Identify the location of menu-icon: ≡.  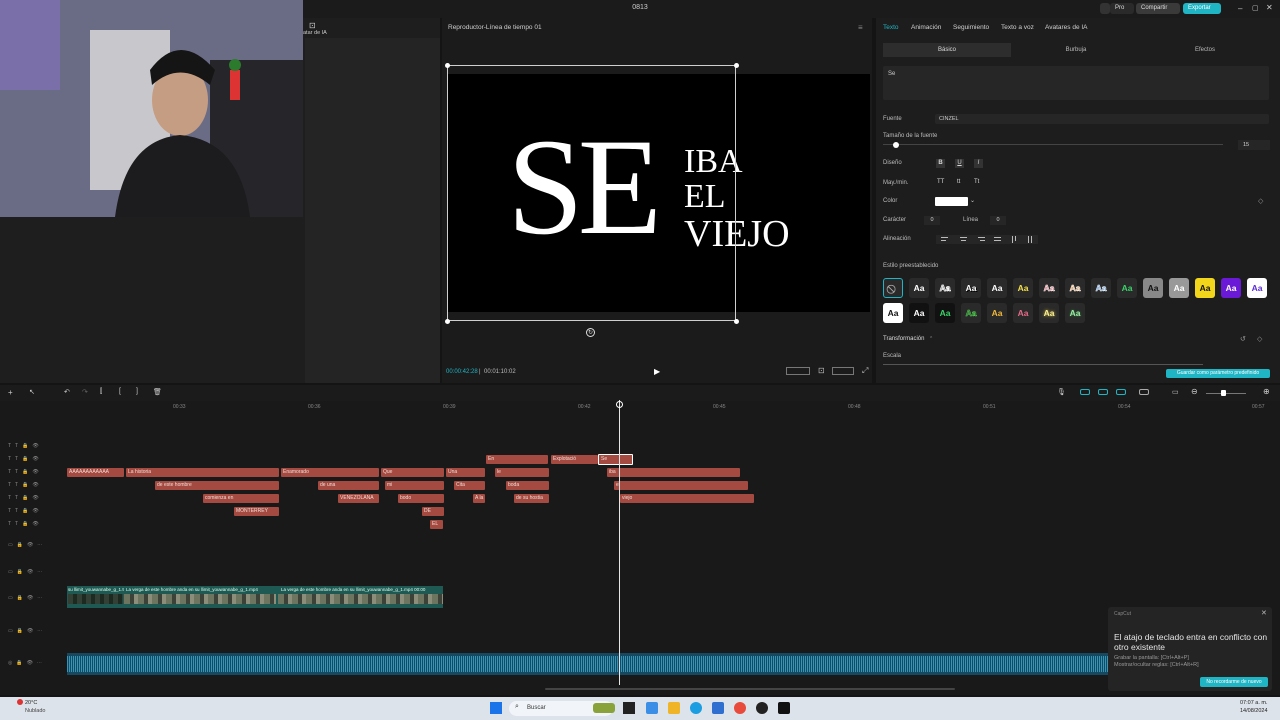
(860, 27).